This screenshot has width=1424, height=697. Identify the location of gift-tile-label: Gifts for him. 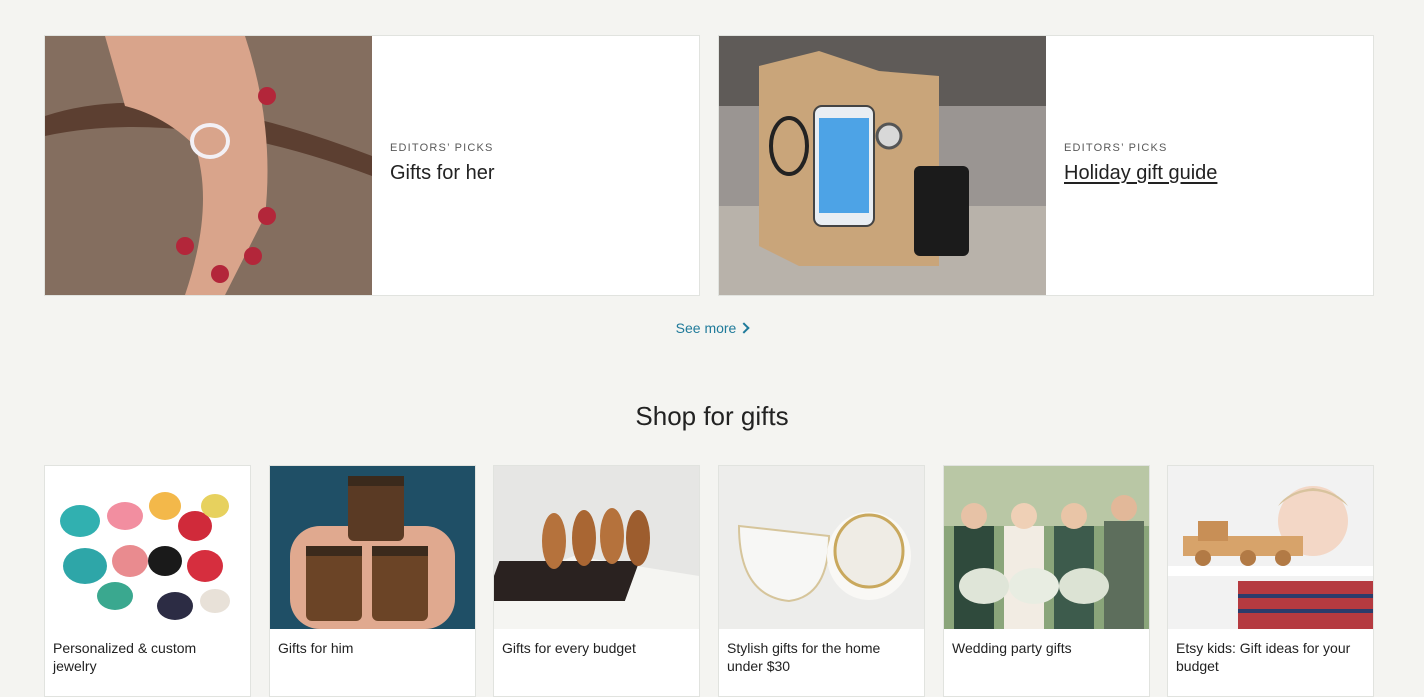
(316, 648).